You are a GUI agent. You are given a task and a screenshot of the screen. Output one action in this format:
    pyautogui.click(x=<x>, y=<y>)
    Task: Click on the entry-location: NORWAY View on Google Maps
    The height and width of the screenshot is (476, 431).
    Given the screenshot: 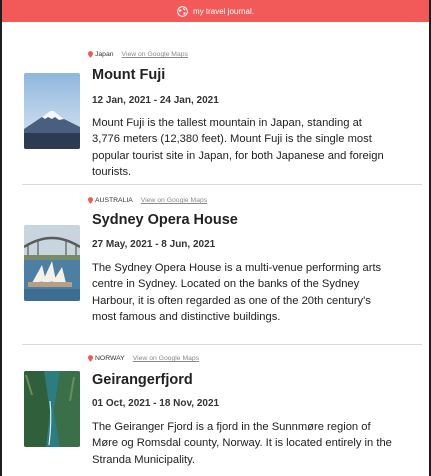 What is the action you would take?
    pyautogui.click(x=143, y=358)
    